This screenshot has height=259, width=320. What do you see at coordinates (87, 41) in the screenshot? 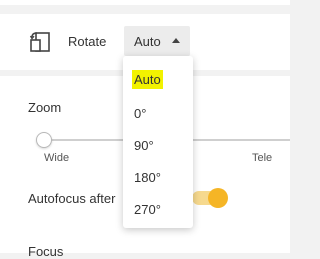
I see `rotate-label: Rotate` at bounding box center [87, 41].